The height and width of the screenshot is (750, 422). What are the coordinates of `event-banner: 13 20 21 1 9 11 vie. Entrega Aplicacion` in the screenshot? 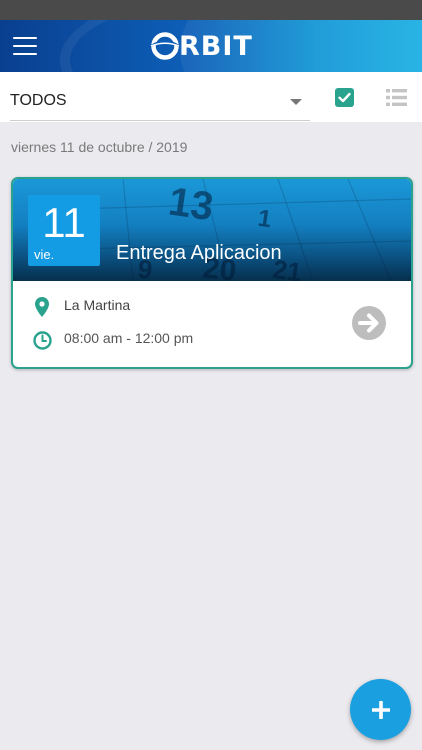 It's located at (212, 230).